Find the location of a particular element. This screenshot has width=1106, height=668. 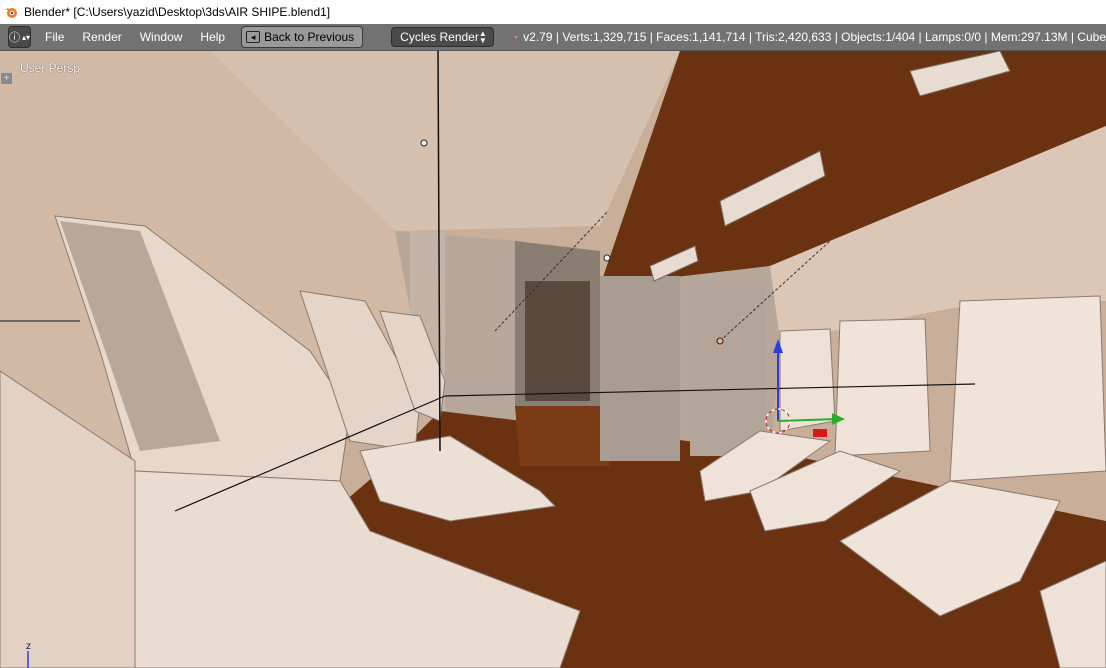

info-icon: ⓘ is located at coordinates (14, 38).